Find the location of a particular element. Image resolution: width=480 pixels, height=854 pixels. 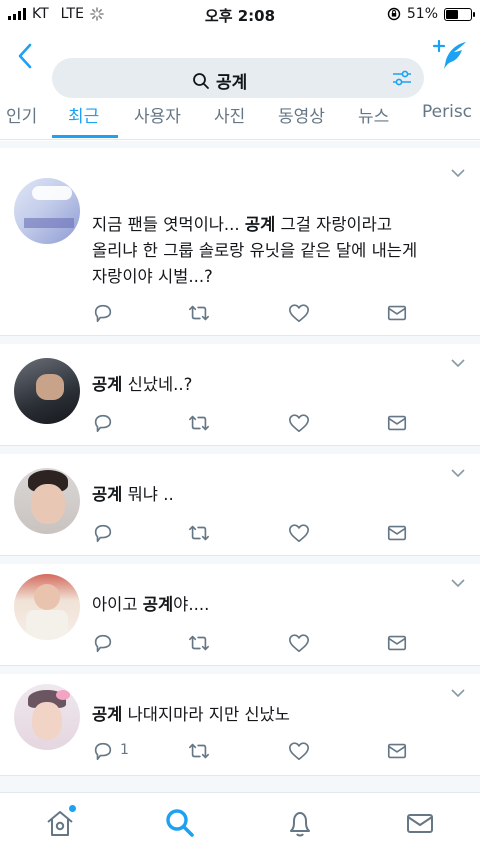

reply-button: 1 is located at coordinates (110, 752).